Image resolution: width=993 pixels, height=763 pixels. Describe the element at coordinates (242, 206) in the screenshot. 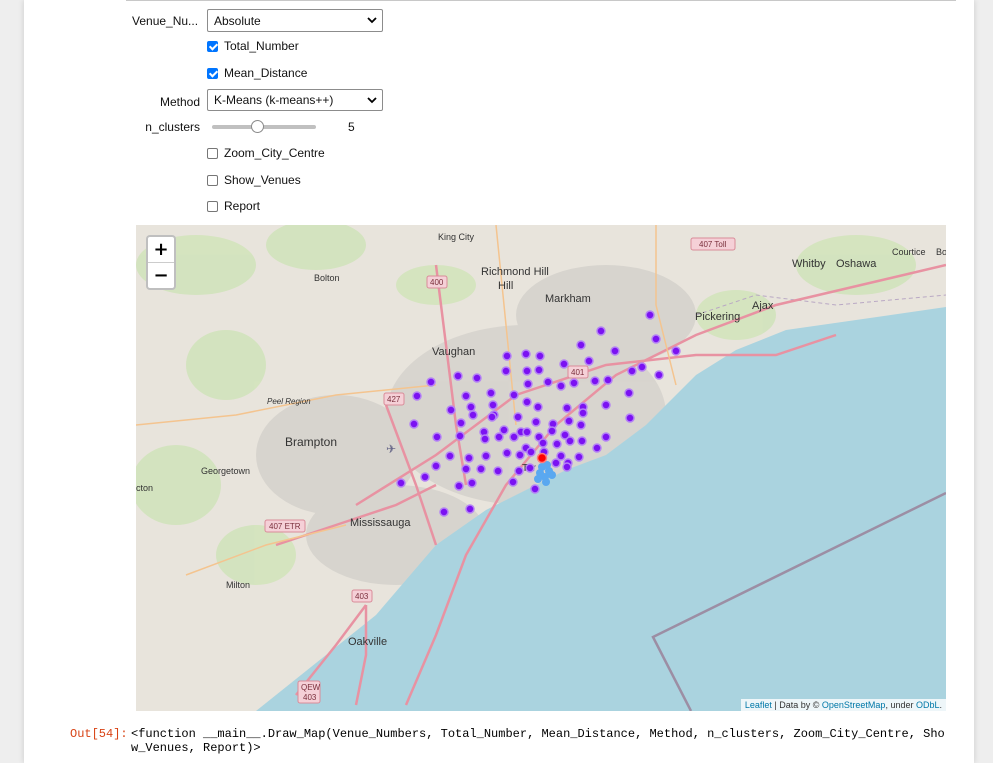

I see `report-label: Report` at that location.